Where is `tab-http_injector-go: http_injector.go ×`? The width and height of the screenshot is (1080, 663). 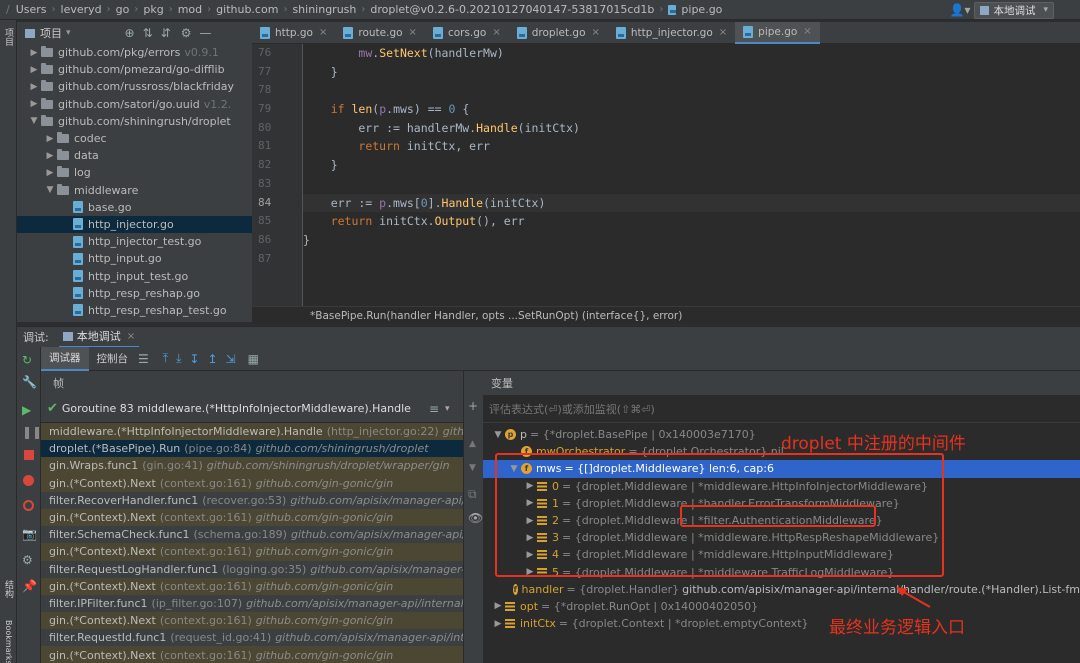
tab-http_injector-go: http_injector.go × is located at coordinates (671, 33).